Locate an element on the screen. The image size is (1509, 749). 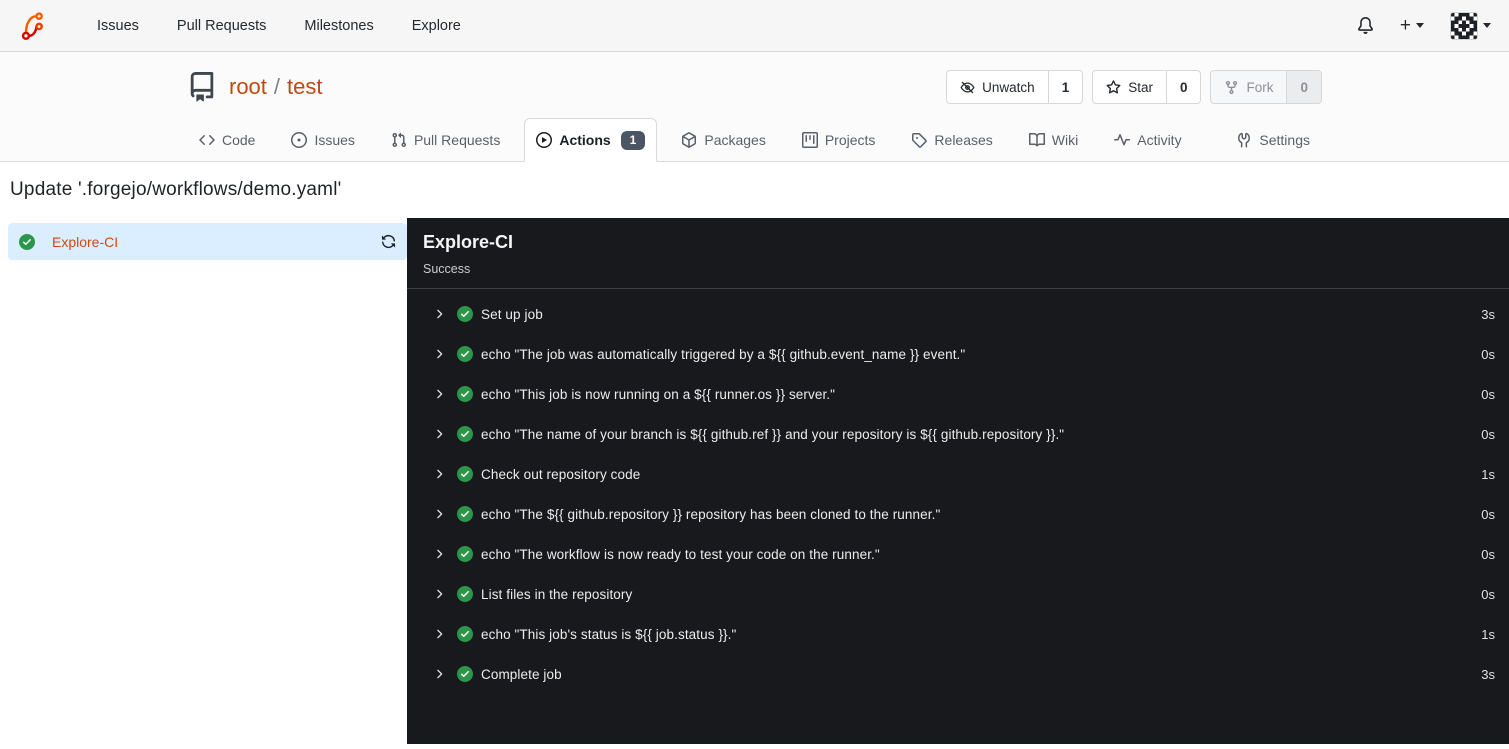
tab-label: Packages is located at coordinates (735, 139).